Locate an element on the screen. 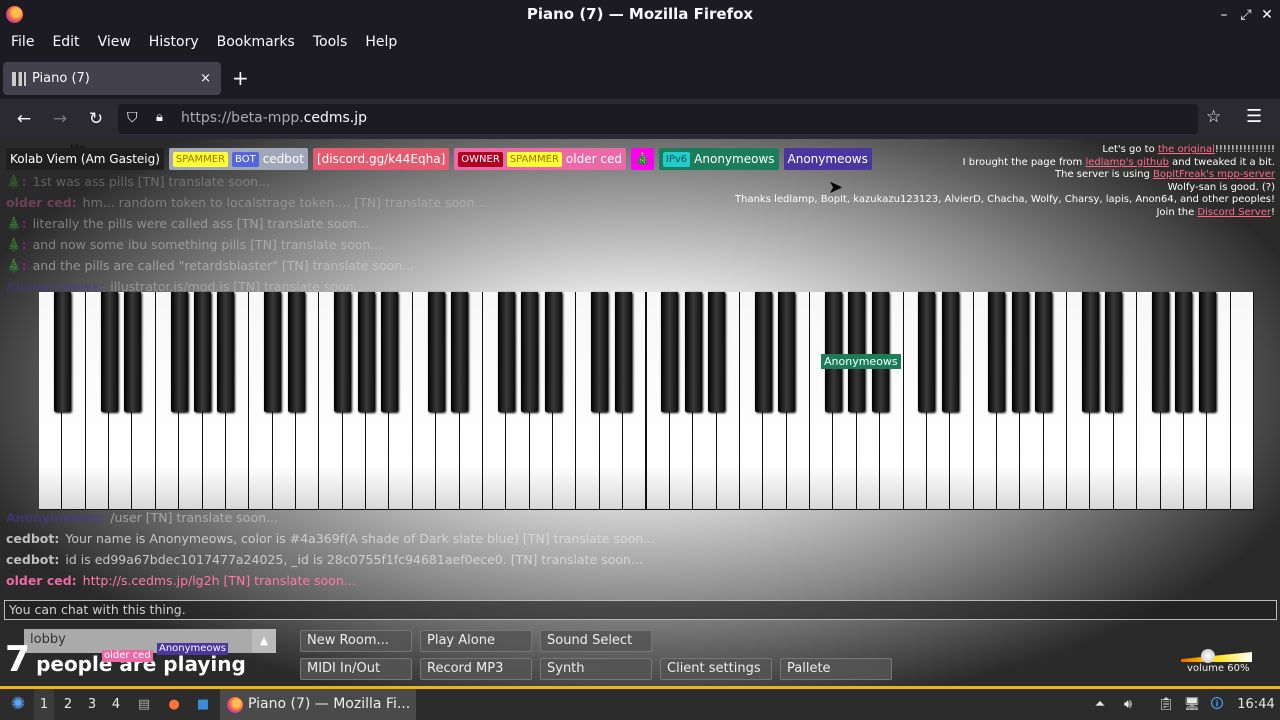  tab-piano: Piano (7) × is located at coordinates (112, 78).